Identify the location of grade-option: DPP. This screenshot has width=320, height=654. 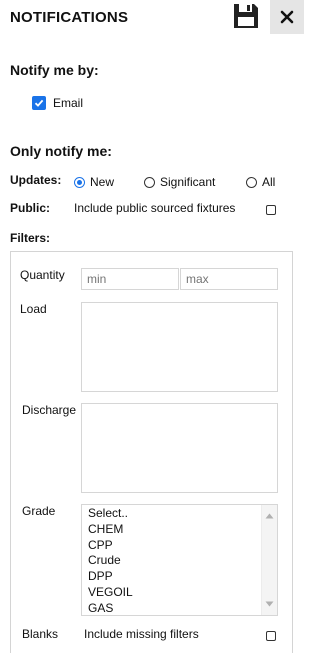
(179, 577).